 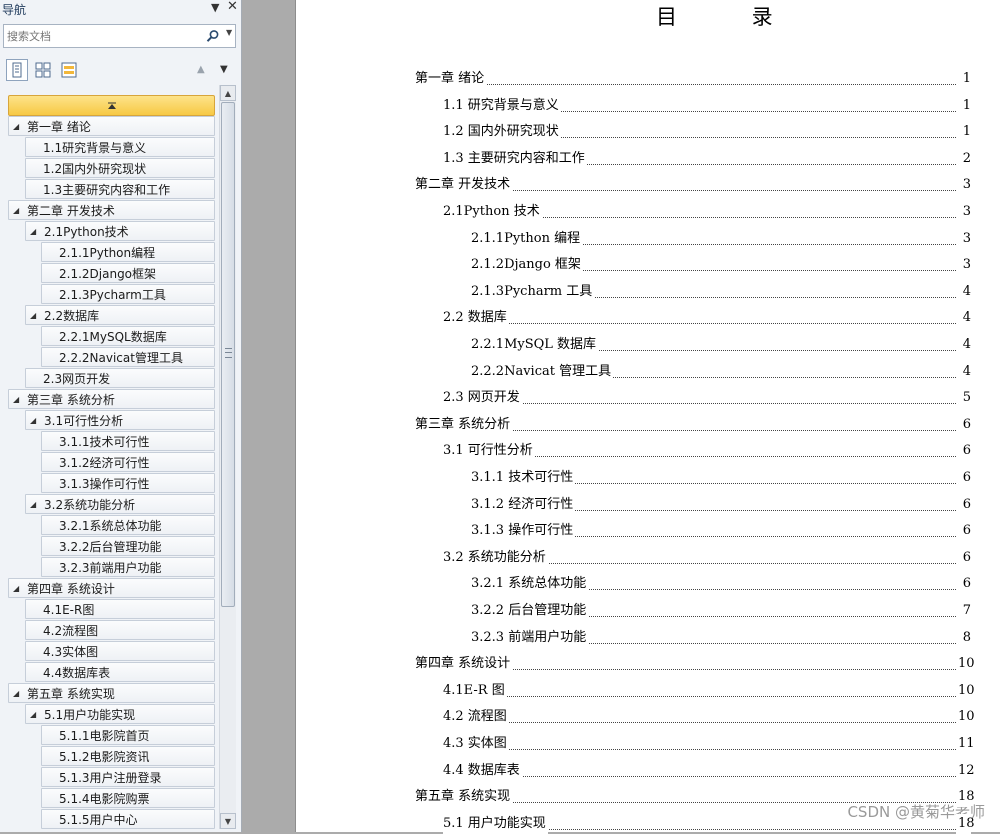 What do you see at coordinates (128, 336) in the screenshot?
I see `tree-subsection-item: 2.2.1MySQL数据库` at bounding box center [128, 336].